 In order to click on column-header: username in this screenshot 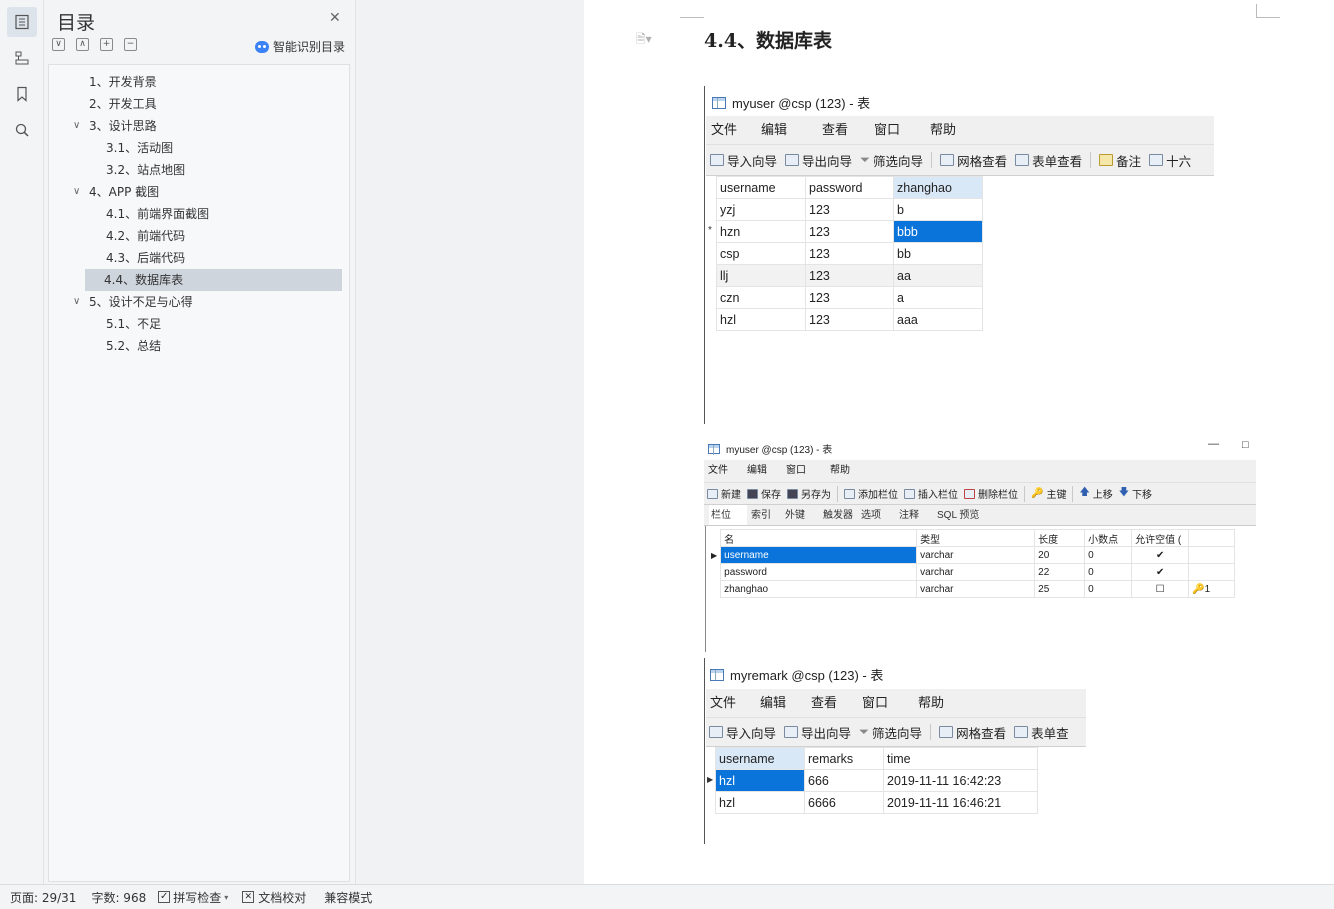, I will do `click(761, 187)`.